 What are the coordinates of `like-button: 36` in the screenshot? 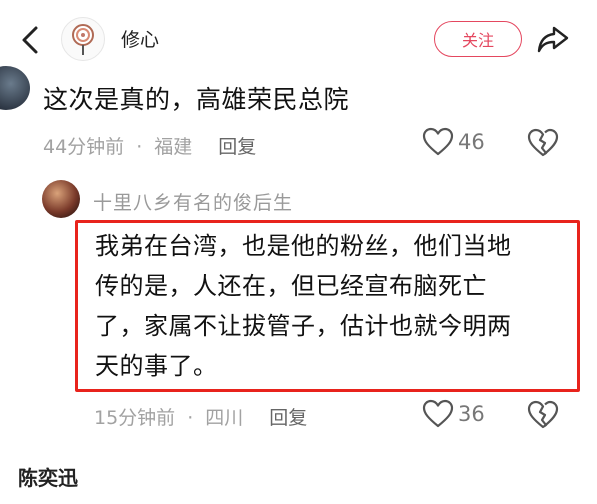 It's located at (453, 414).